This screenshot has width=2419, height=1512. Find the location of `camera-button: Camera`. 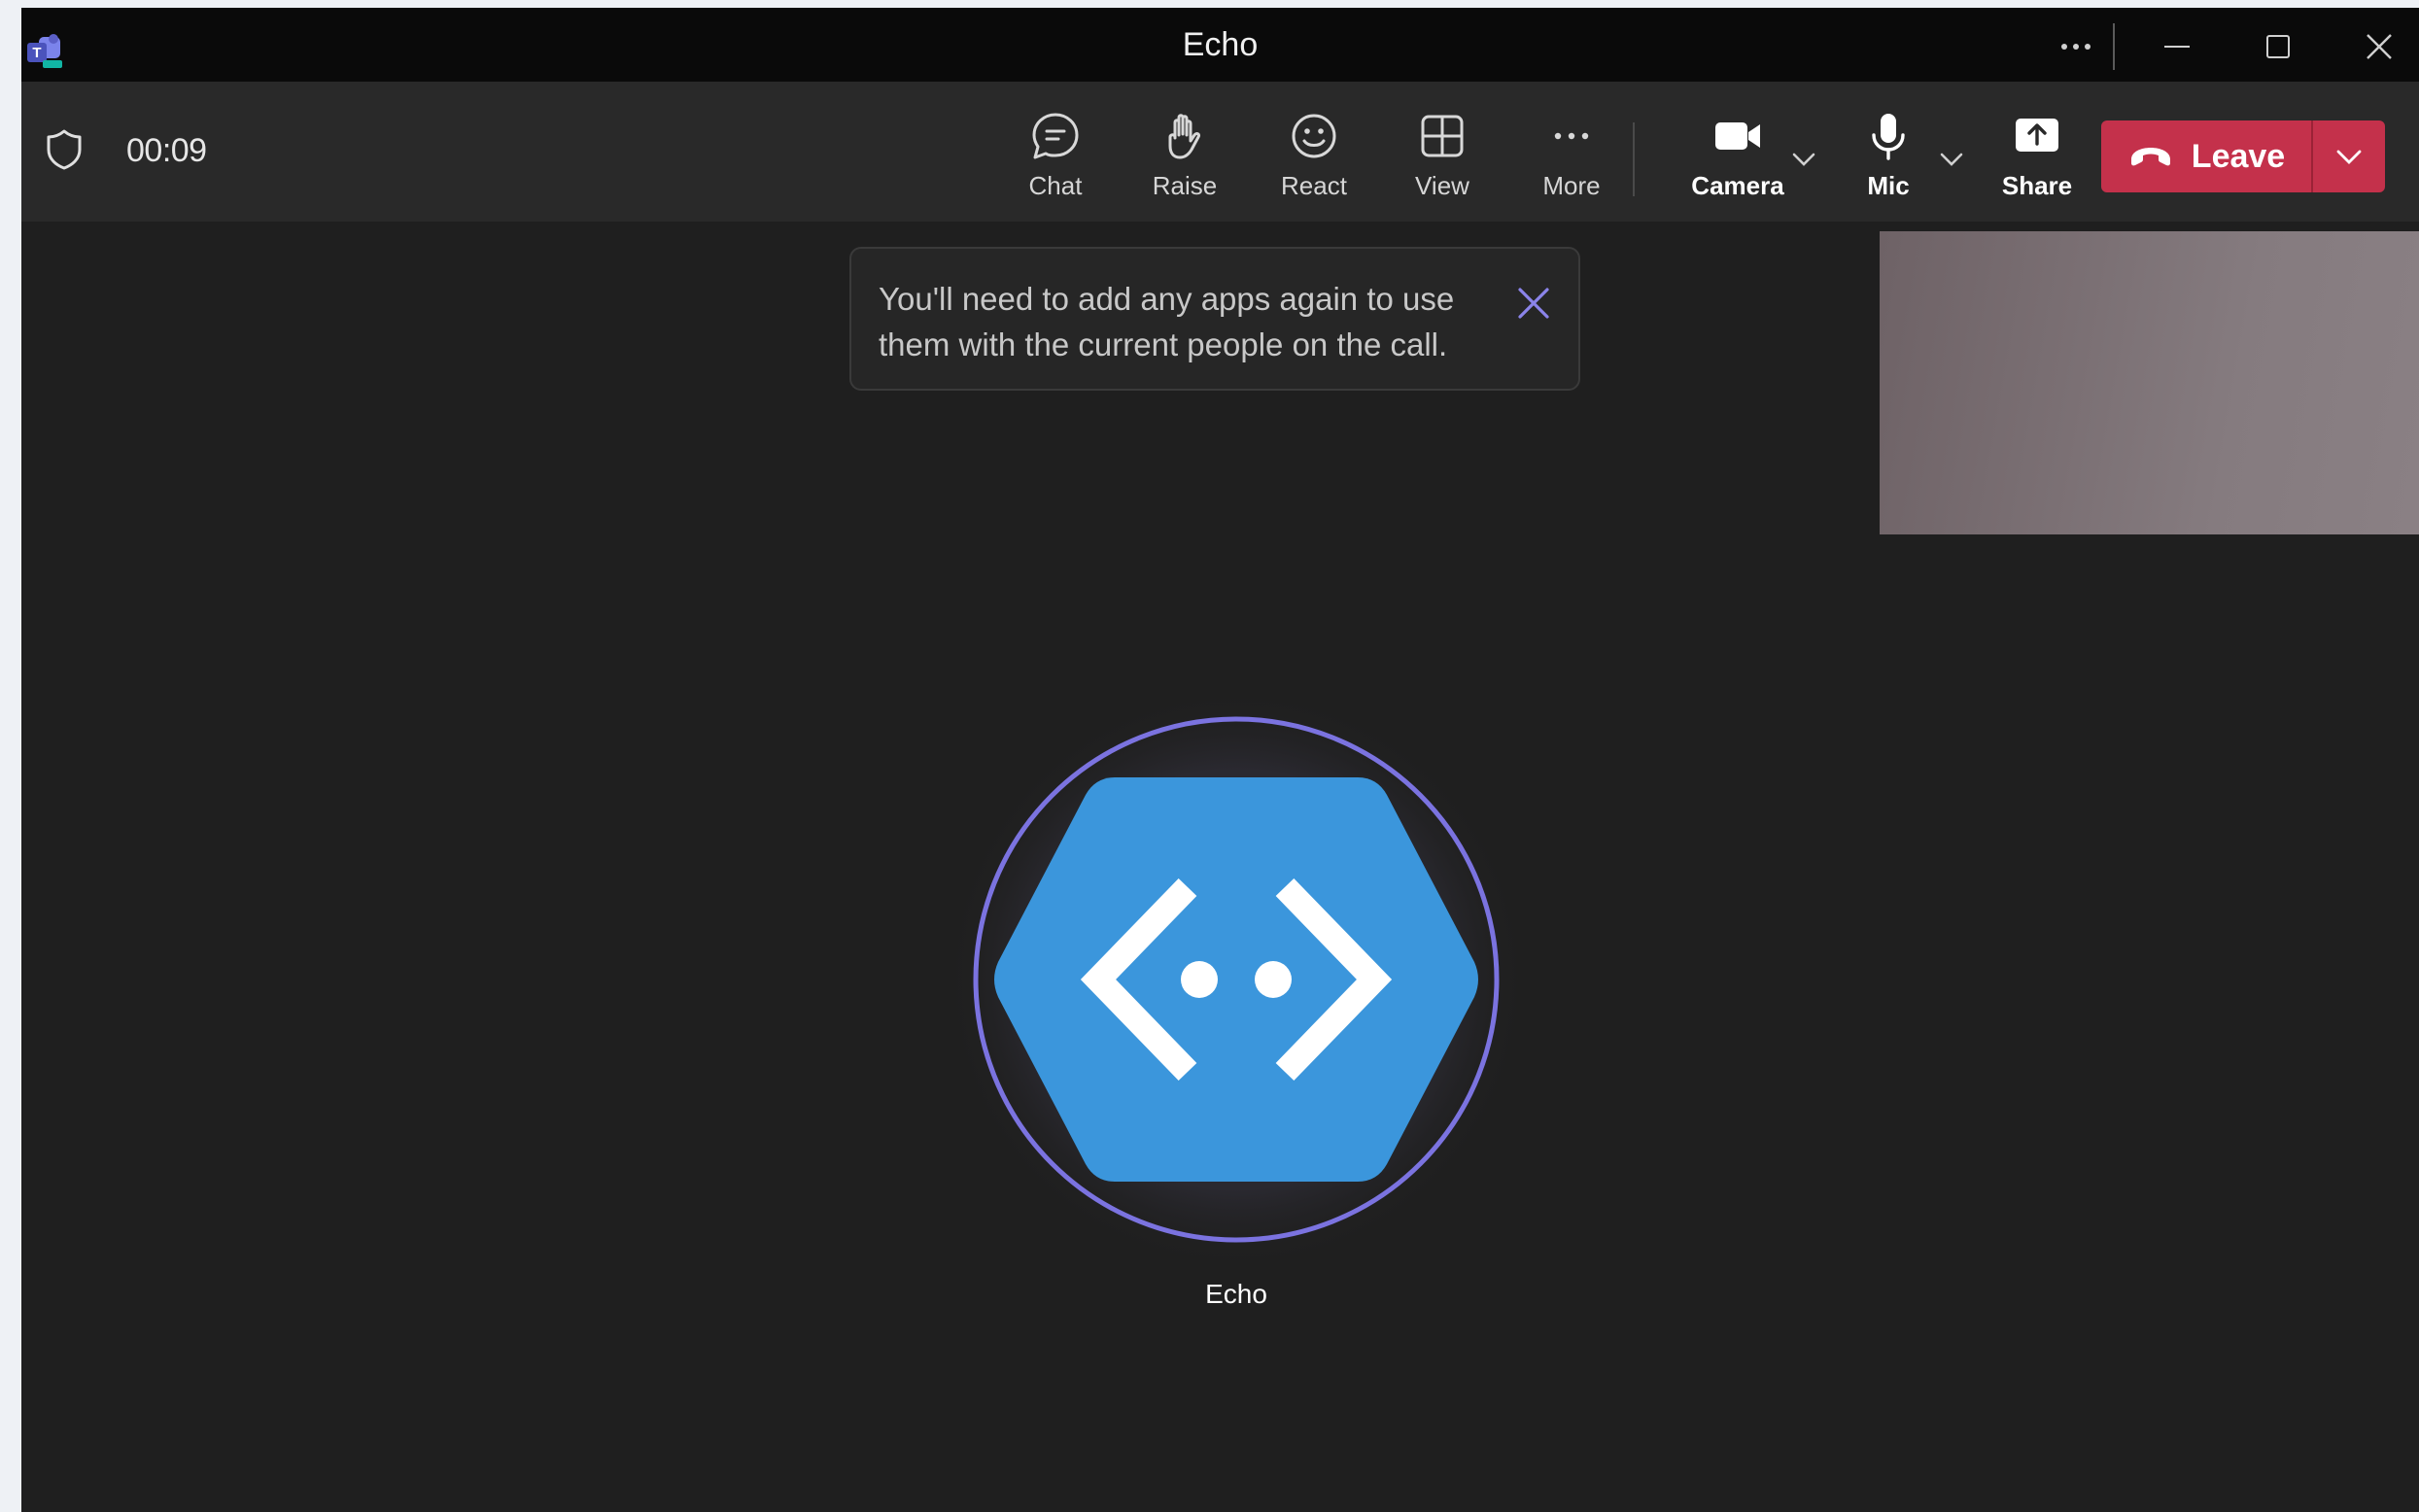

camera-button: Camera is located at coordinates (1737, 159).